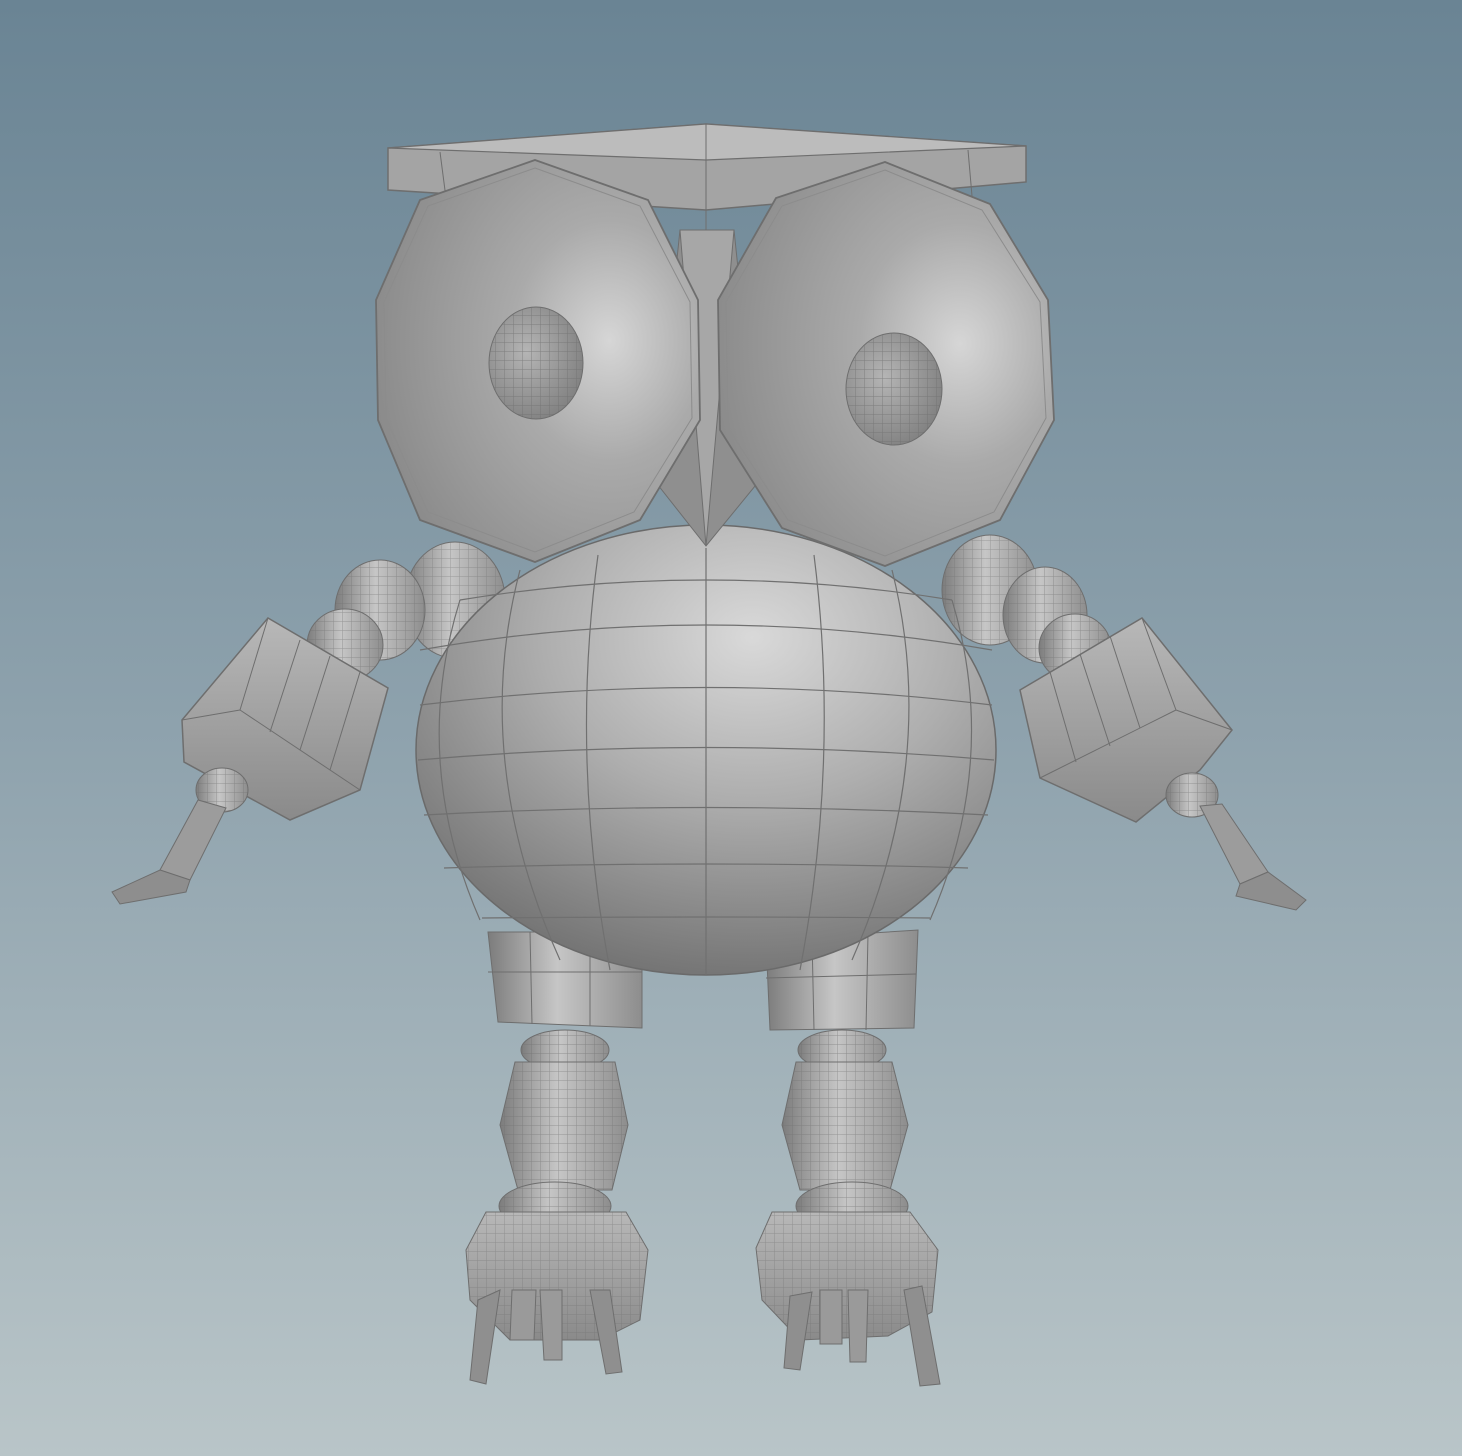 The image size is (1462, 1456). What do you see at coordinates (706, 750) in the screenshot?
I see `owl-body` at bounding box center [706, 750].